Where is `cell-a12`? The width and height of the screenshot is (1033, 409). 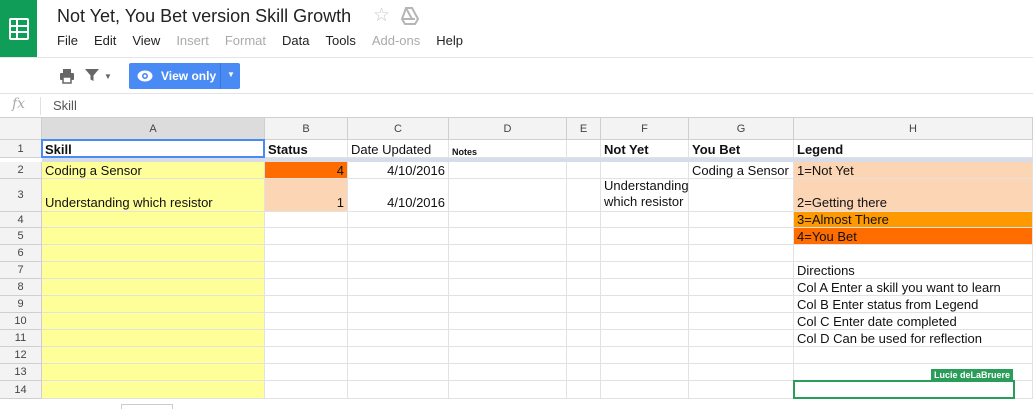 cell-a12 is located at coordinates (153, 355).